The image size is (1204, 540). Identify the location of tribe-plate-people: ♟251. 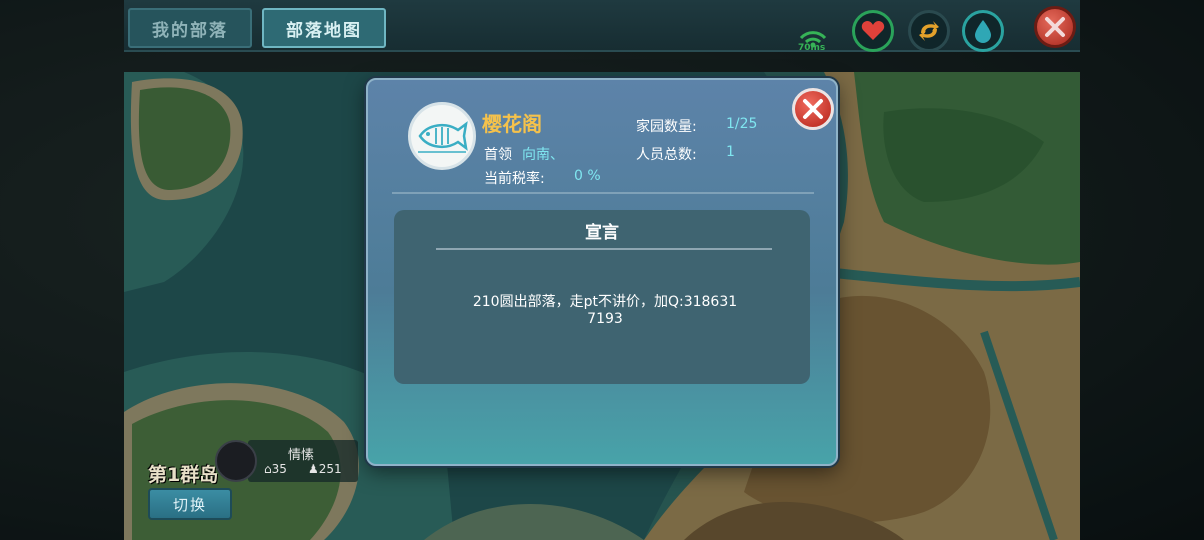
(325, 469).